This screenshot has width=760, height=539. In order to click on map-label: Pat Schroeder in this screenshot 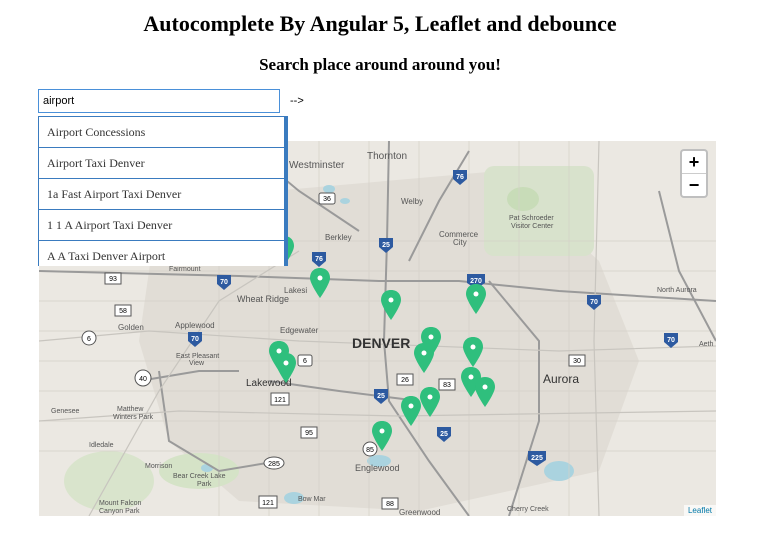, I will do `click(531, 218)`.